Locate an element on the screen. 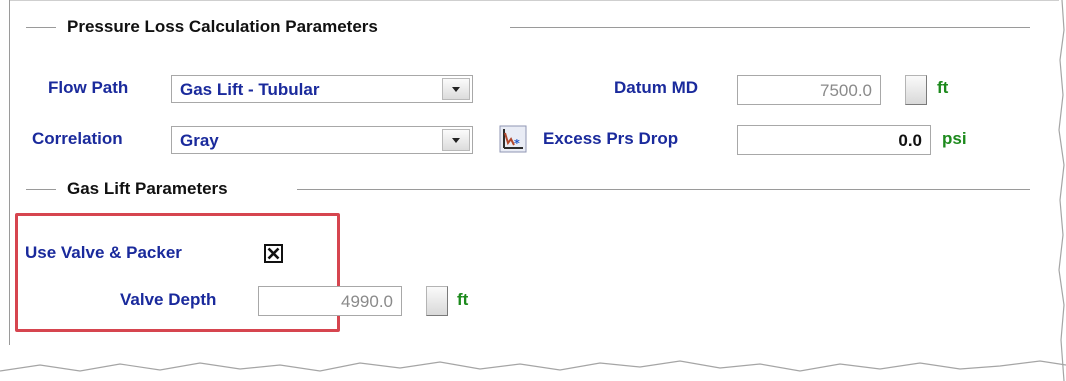  gas-lift-rule-right is located at coordinates (663, 189).